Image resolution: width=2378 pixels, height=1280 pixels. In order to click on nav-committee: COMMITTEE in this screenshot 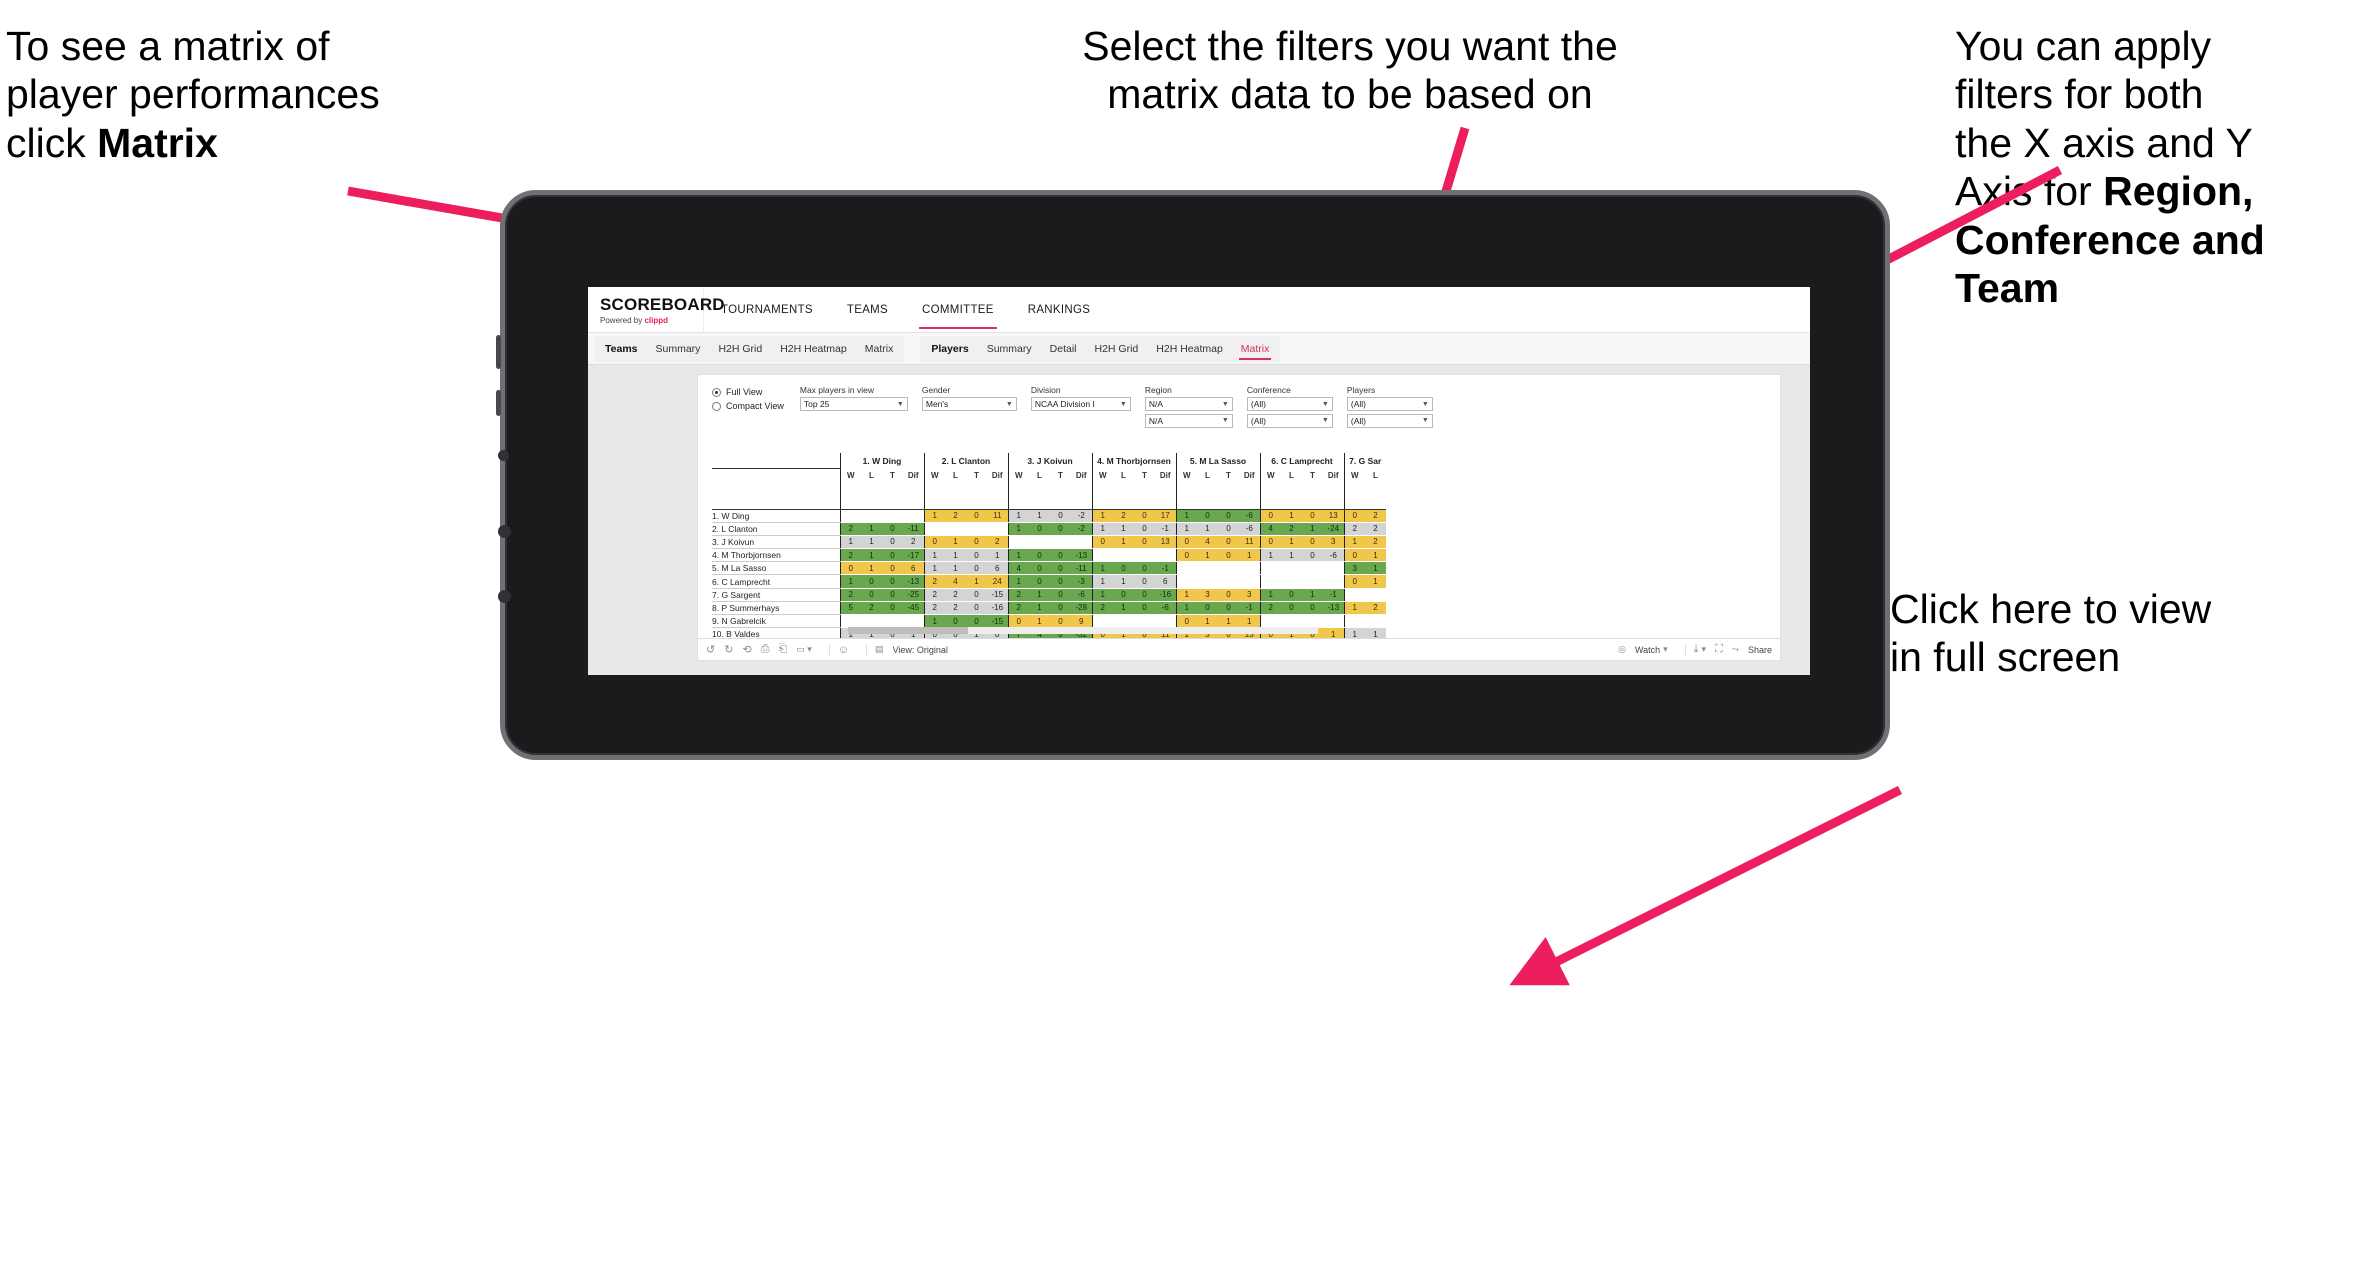, I will do `click(958, 309)`.